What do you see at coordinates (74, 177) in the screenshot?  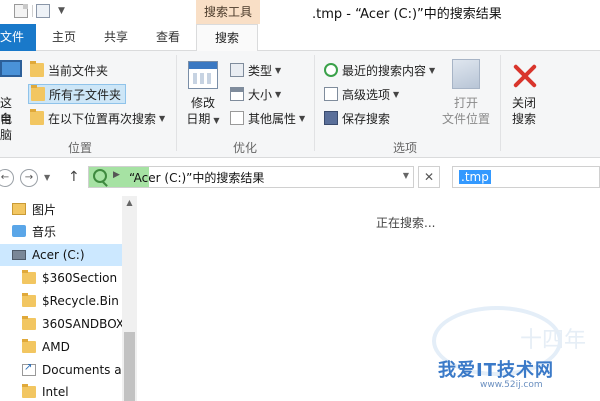 I see `up-arrow-icon: ↑` at bounding box center [74, 177].